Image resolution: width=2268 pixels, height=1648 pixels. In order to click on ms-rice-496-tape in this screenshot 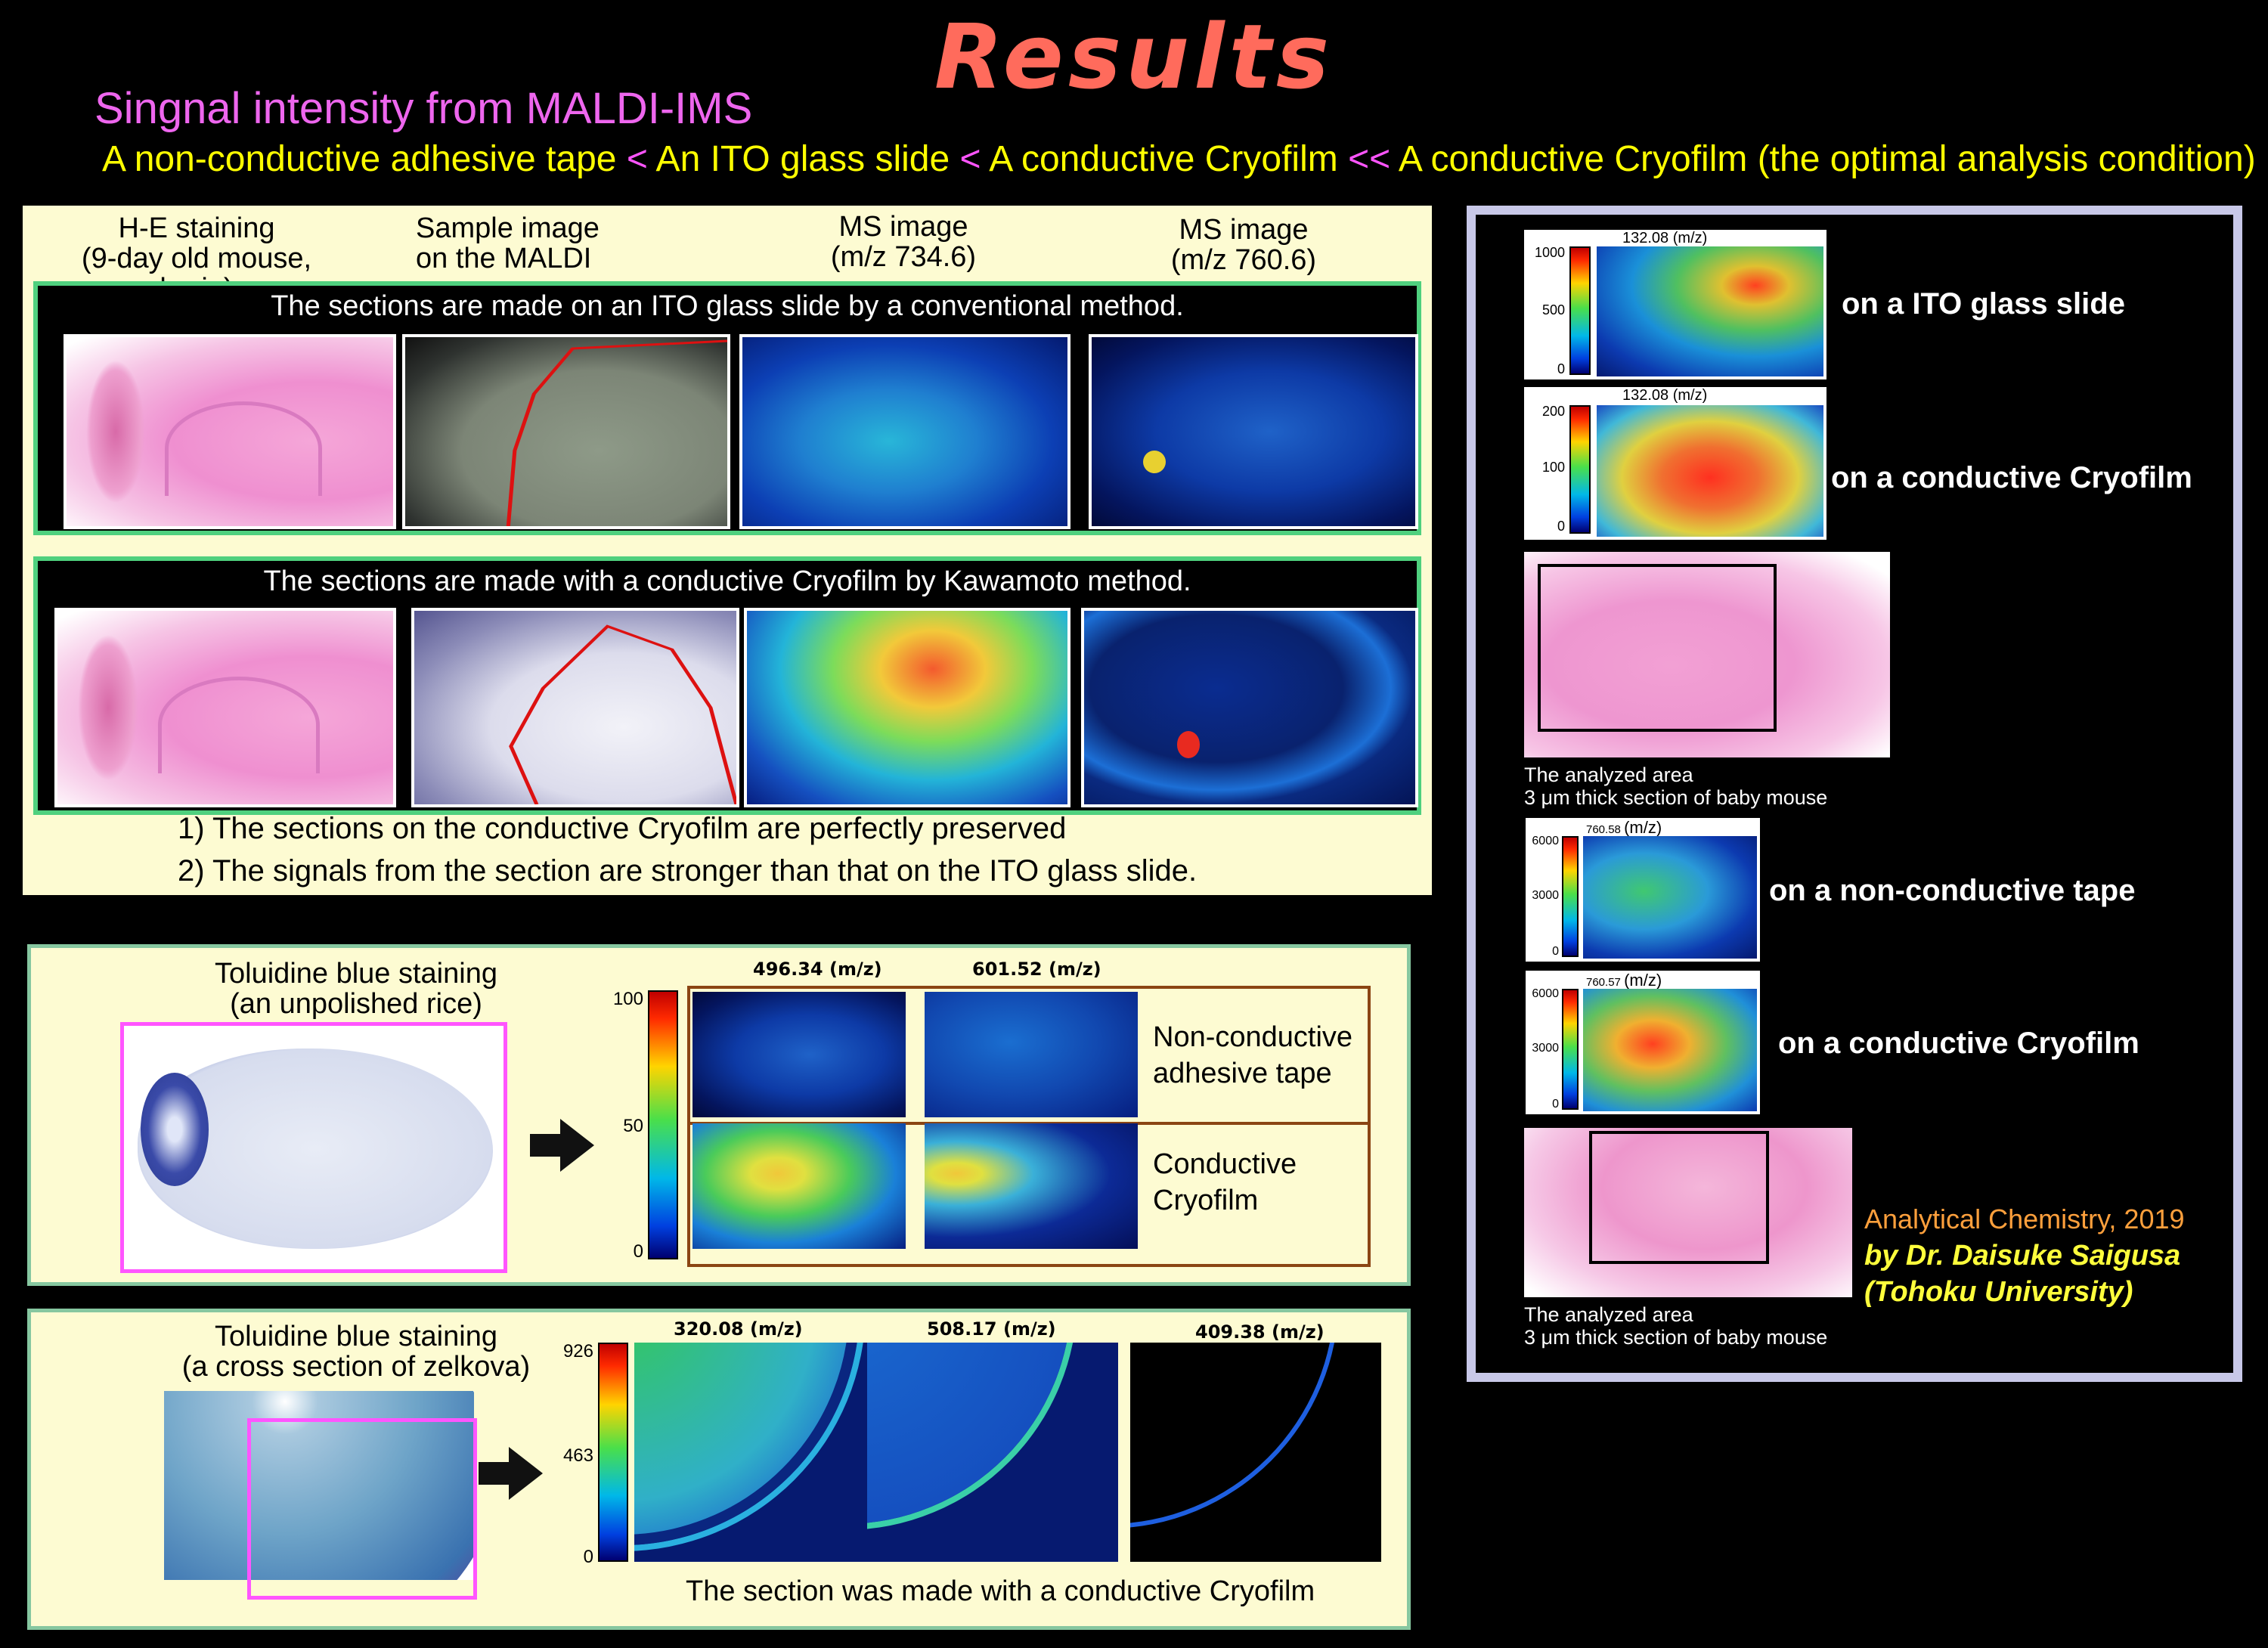, I will do `click(799, 1054)`.